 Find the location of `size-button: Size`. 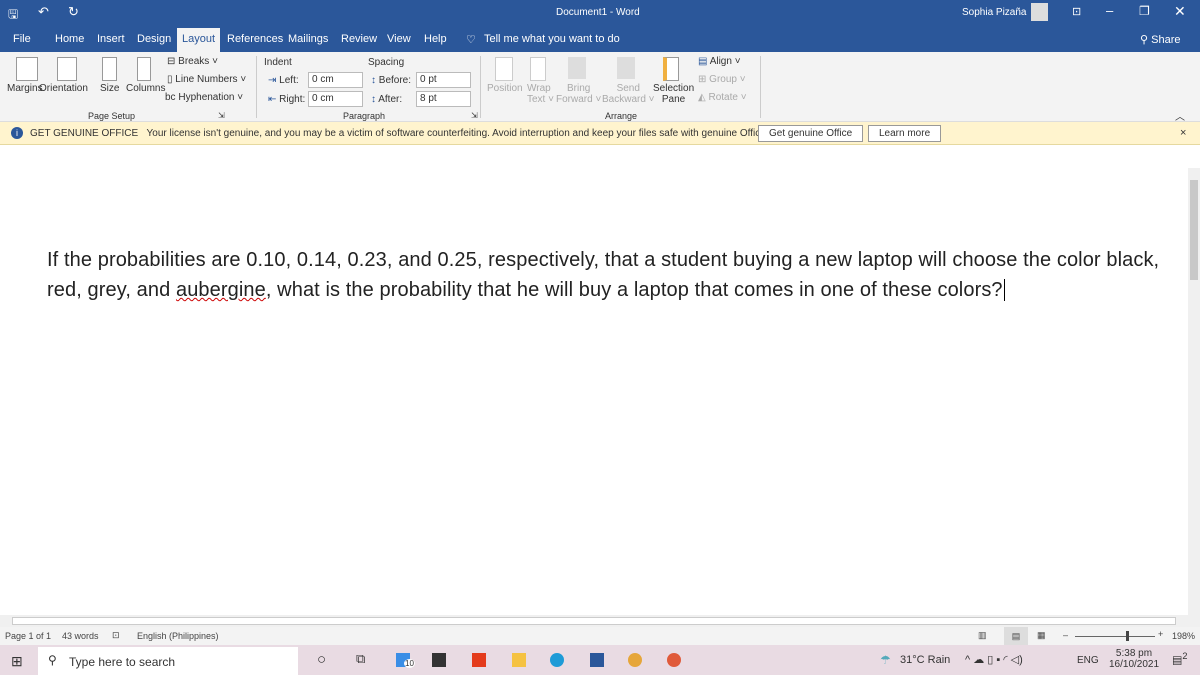

size-button: Size is located at coordinates (109, 88).